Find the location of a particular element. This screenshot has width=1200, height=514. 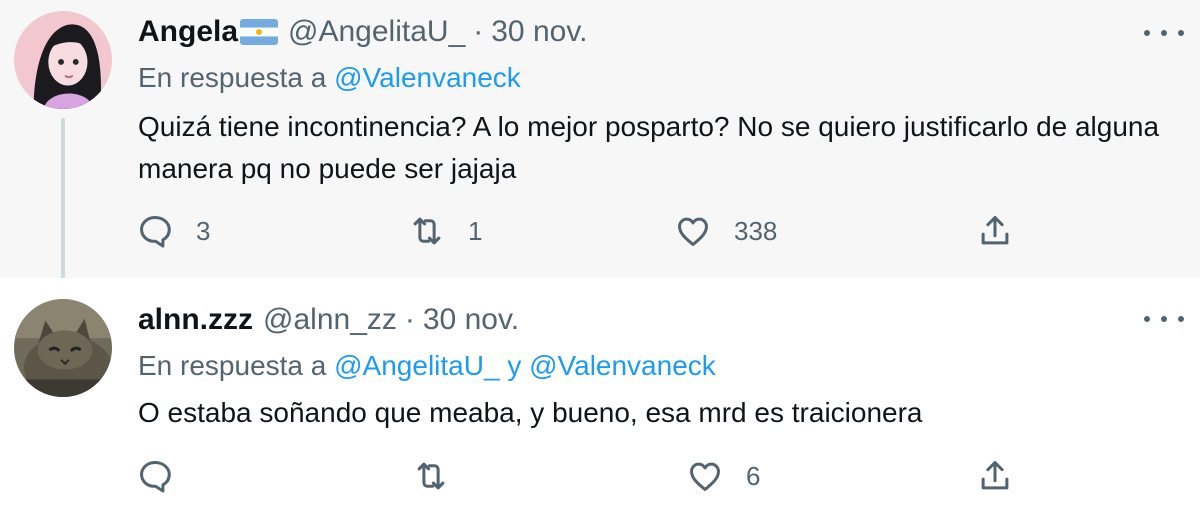

argentina-flag-icon is located at coordinates (259, 32).